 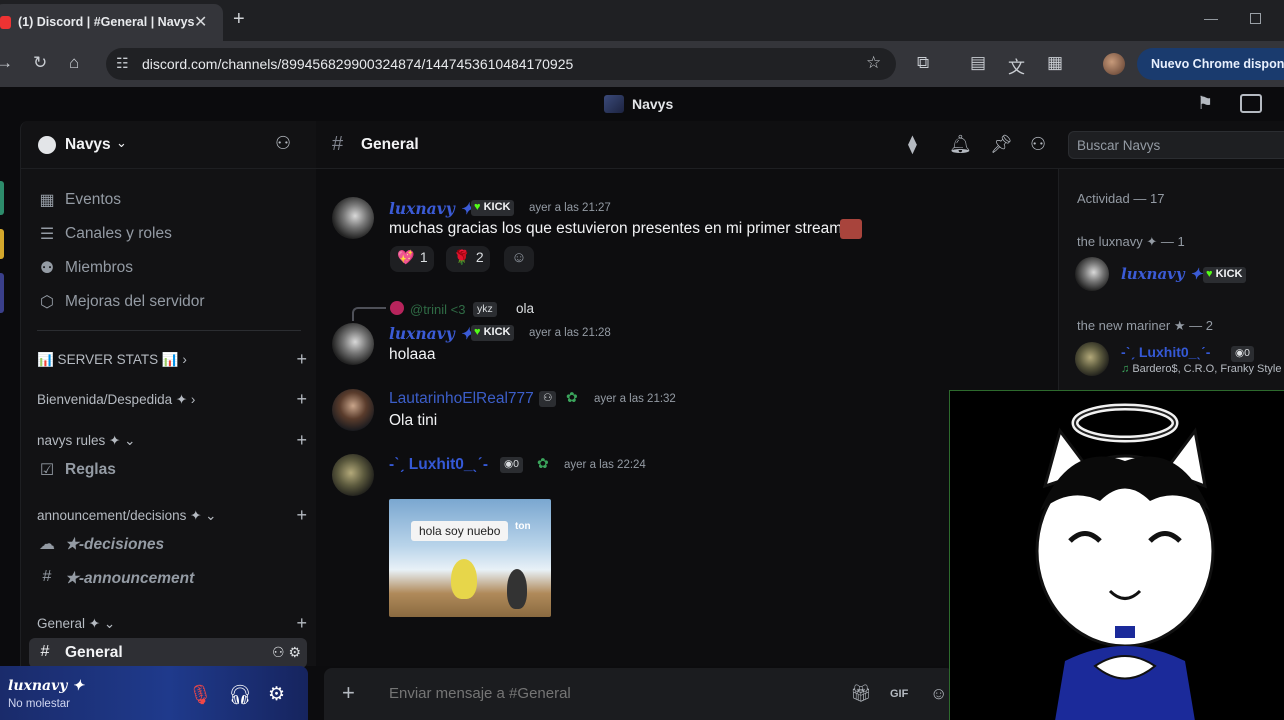 I want to click on search-input: Buscar Navys, so click(x=1176, y=145).